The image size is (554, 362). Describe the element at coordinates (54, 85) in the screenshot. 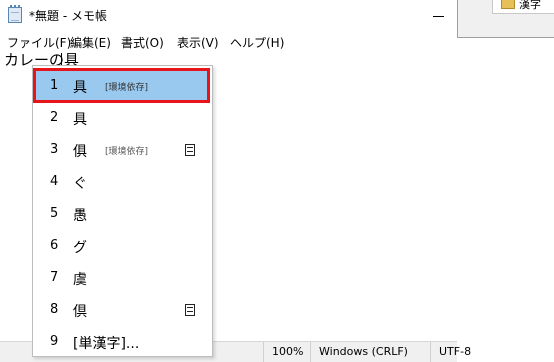

I see `candidate-number: 1` at that location.